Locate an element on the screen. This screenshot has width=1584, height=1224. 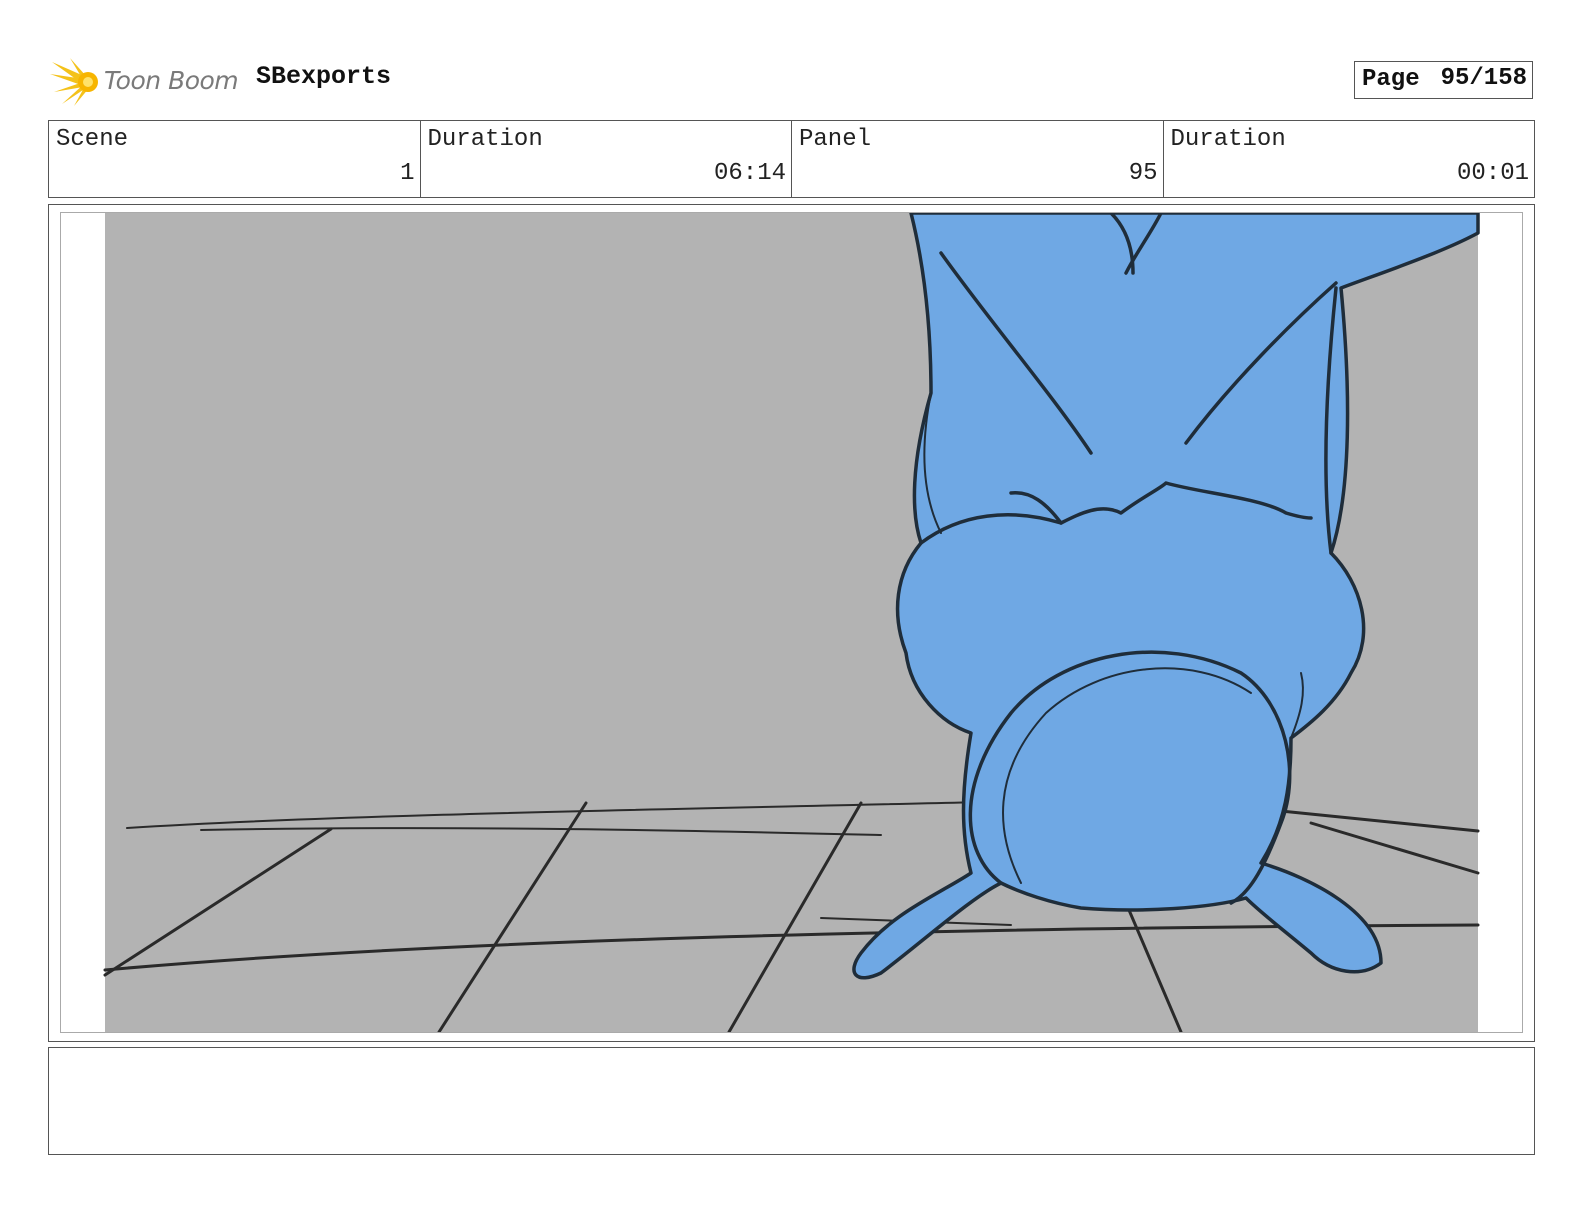
panel-label: Panel is located at coordinates (835, 139).